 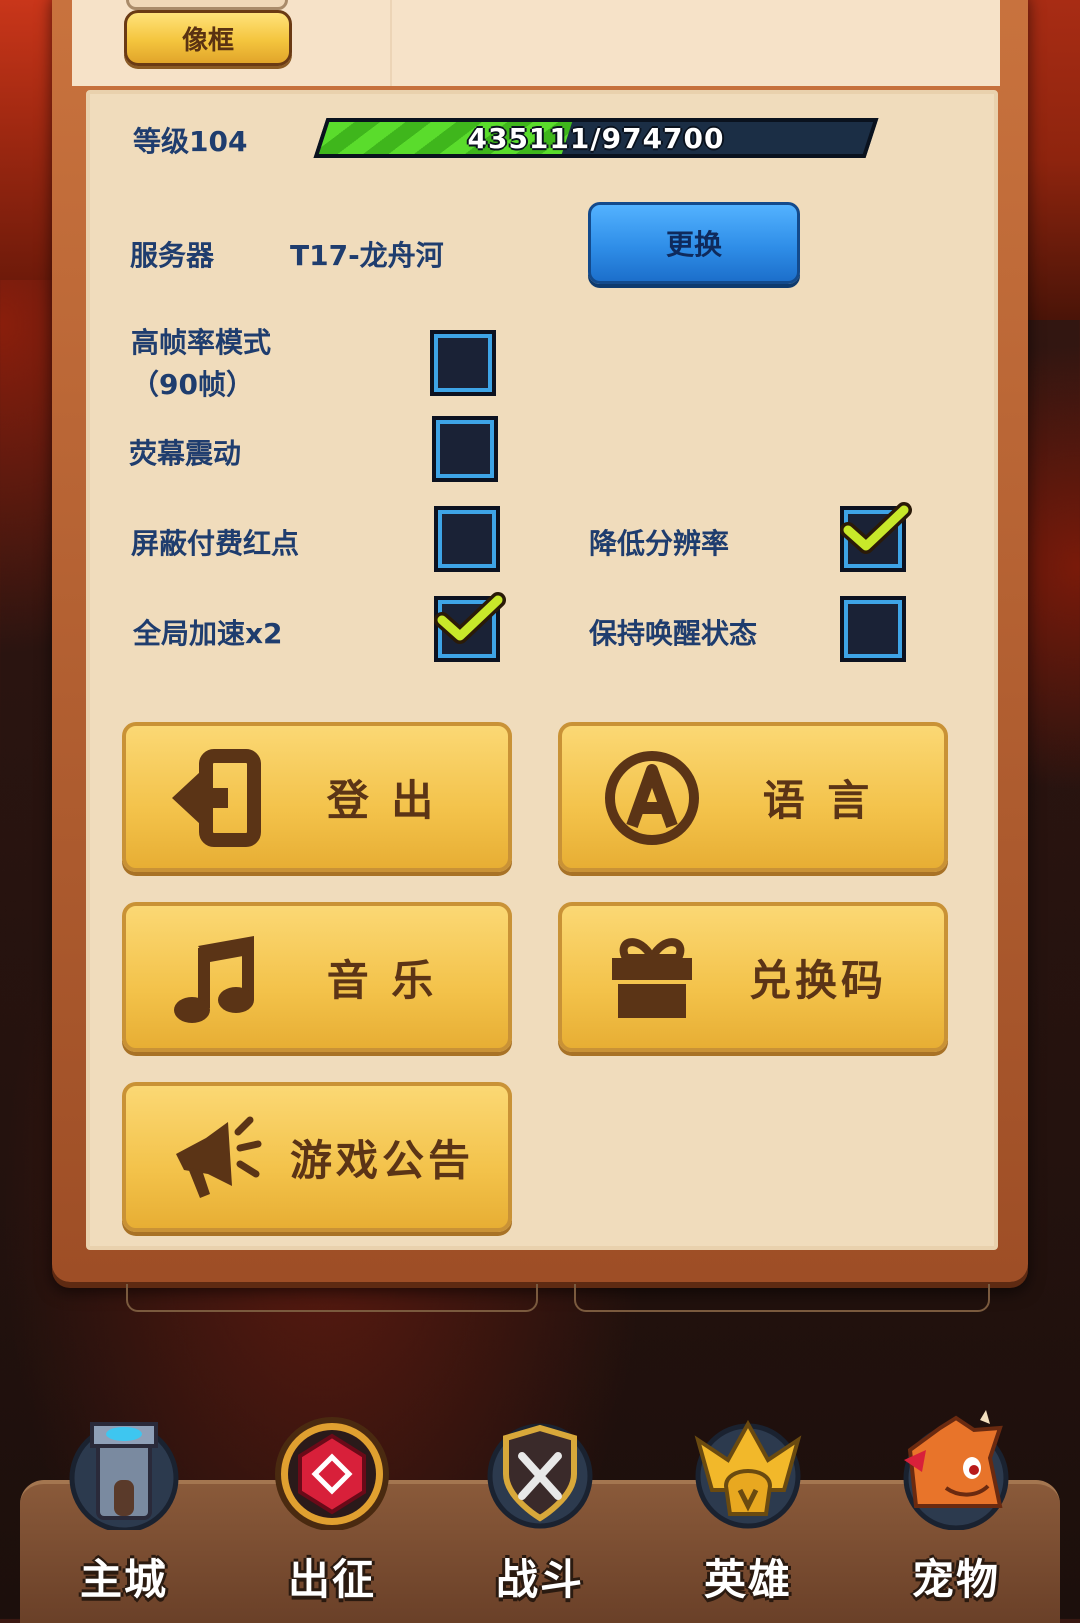 What do you see at coordinates (216, 798) in the screenshot?
I see `logout-icon` at bounding box center [216, 798].